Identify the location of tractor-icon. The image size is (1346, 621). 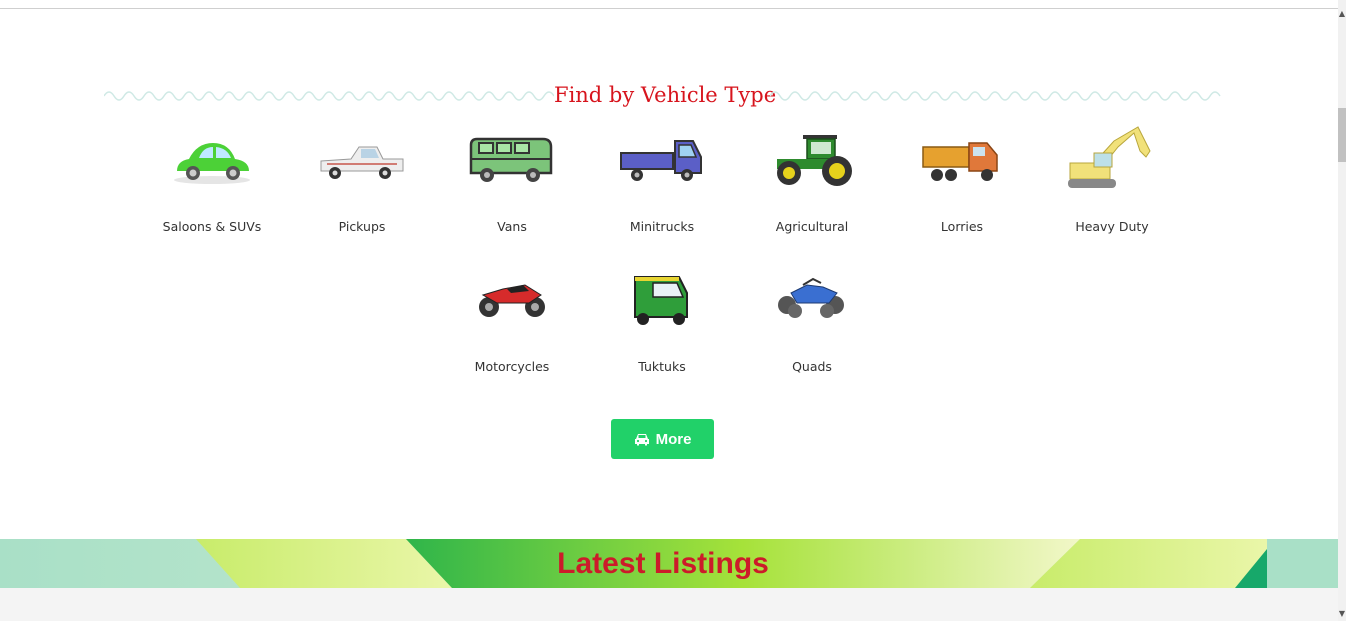
(814, 160).